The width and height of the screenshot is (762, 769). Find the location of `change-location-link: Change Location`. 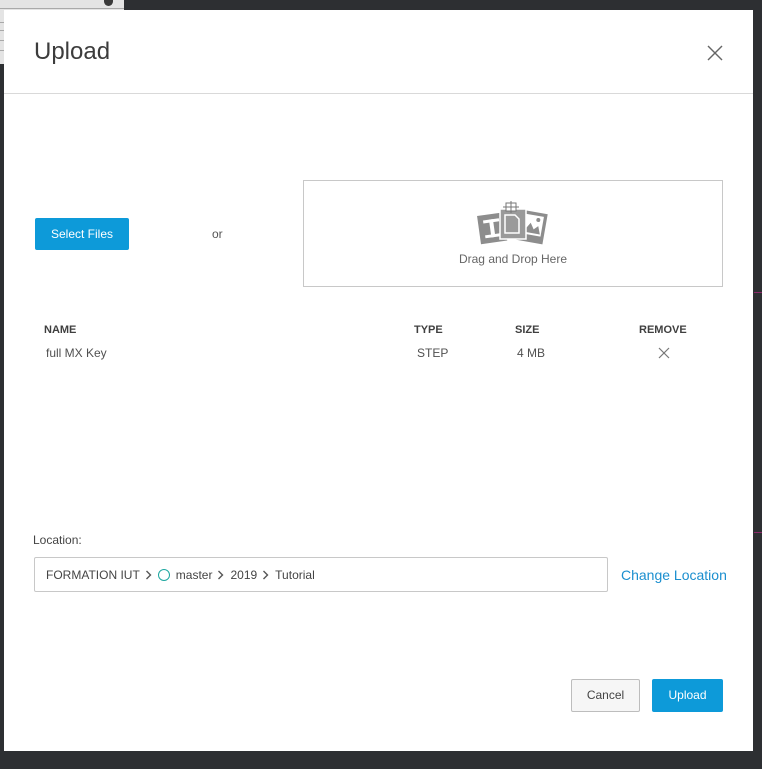

change-location-link: Change Location is located at coordinates (674, 575).